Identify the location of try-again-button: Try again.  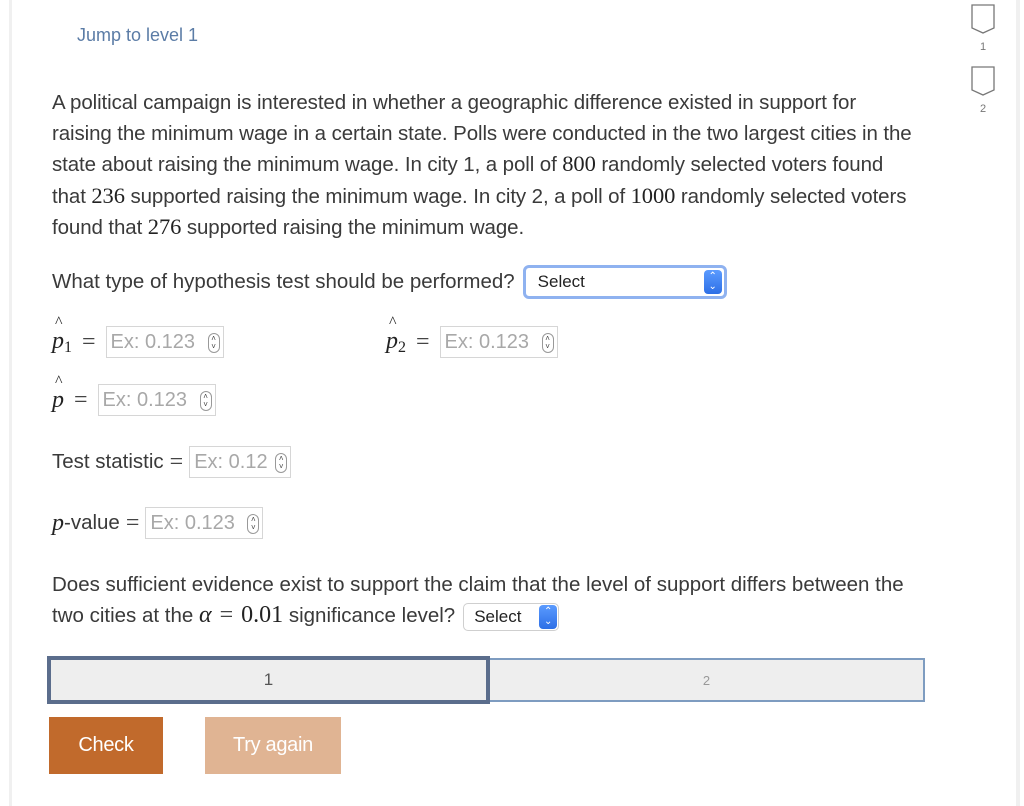
(273, 745).